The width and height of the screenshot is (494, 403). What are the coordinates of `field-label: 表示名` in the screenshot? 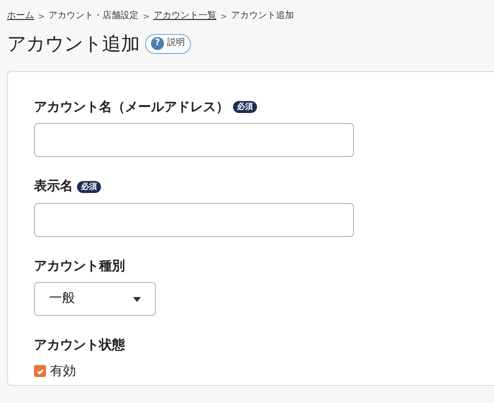 It's located at (53, 187).